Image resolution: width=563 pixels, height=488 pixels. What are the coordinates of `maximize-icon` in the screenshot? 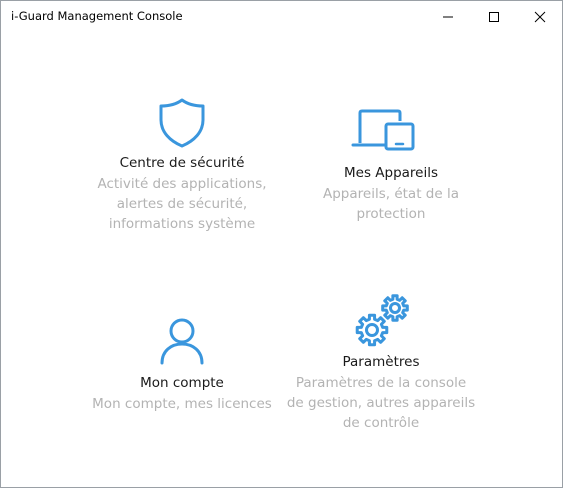 It's located at (494, 17).